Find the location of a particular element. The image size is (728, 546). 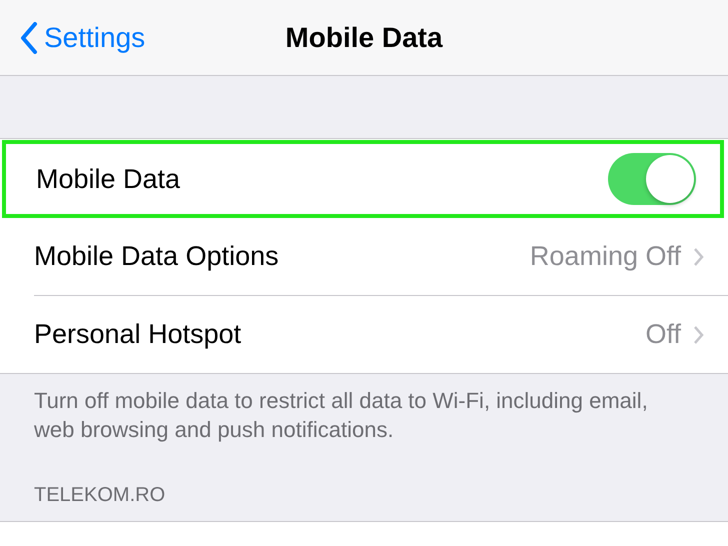

settings-row: Mobile Data Options Roaming Off is located at coordinates (364, 256).